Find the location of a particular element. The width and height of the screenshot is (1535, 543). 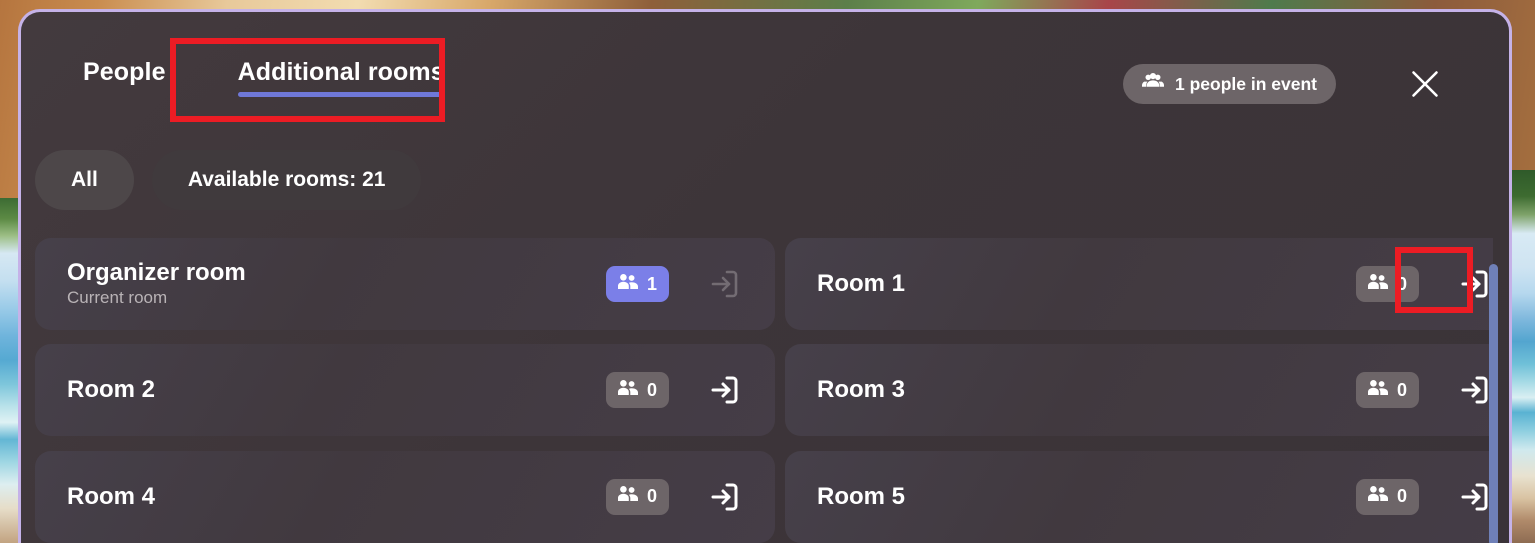

room-card-room-5: Room 5 0 is located at coordinates (1139, 496).